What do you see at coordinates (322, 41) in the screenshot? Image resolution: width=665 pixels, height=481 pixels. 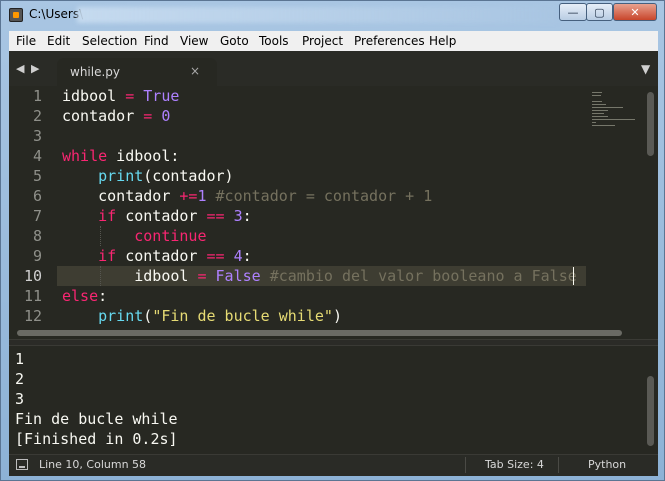 I see `menu-project: Project` at bounding box center [322, 41].